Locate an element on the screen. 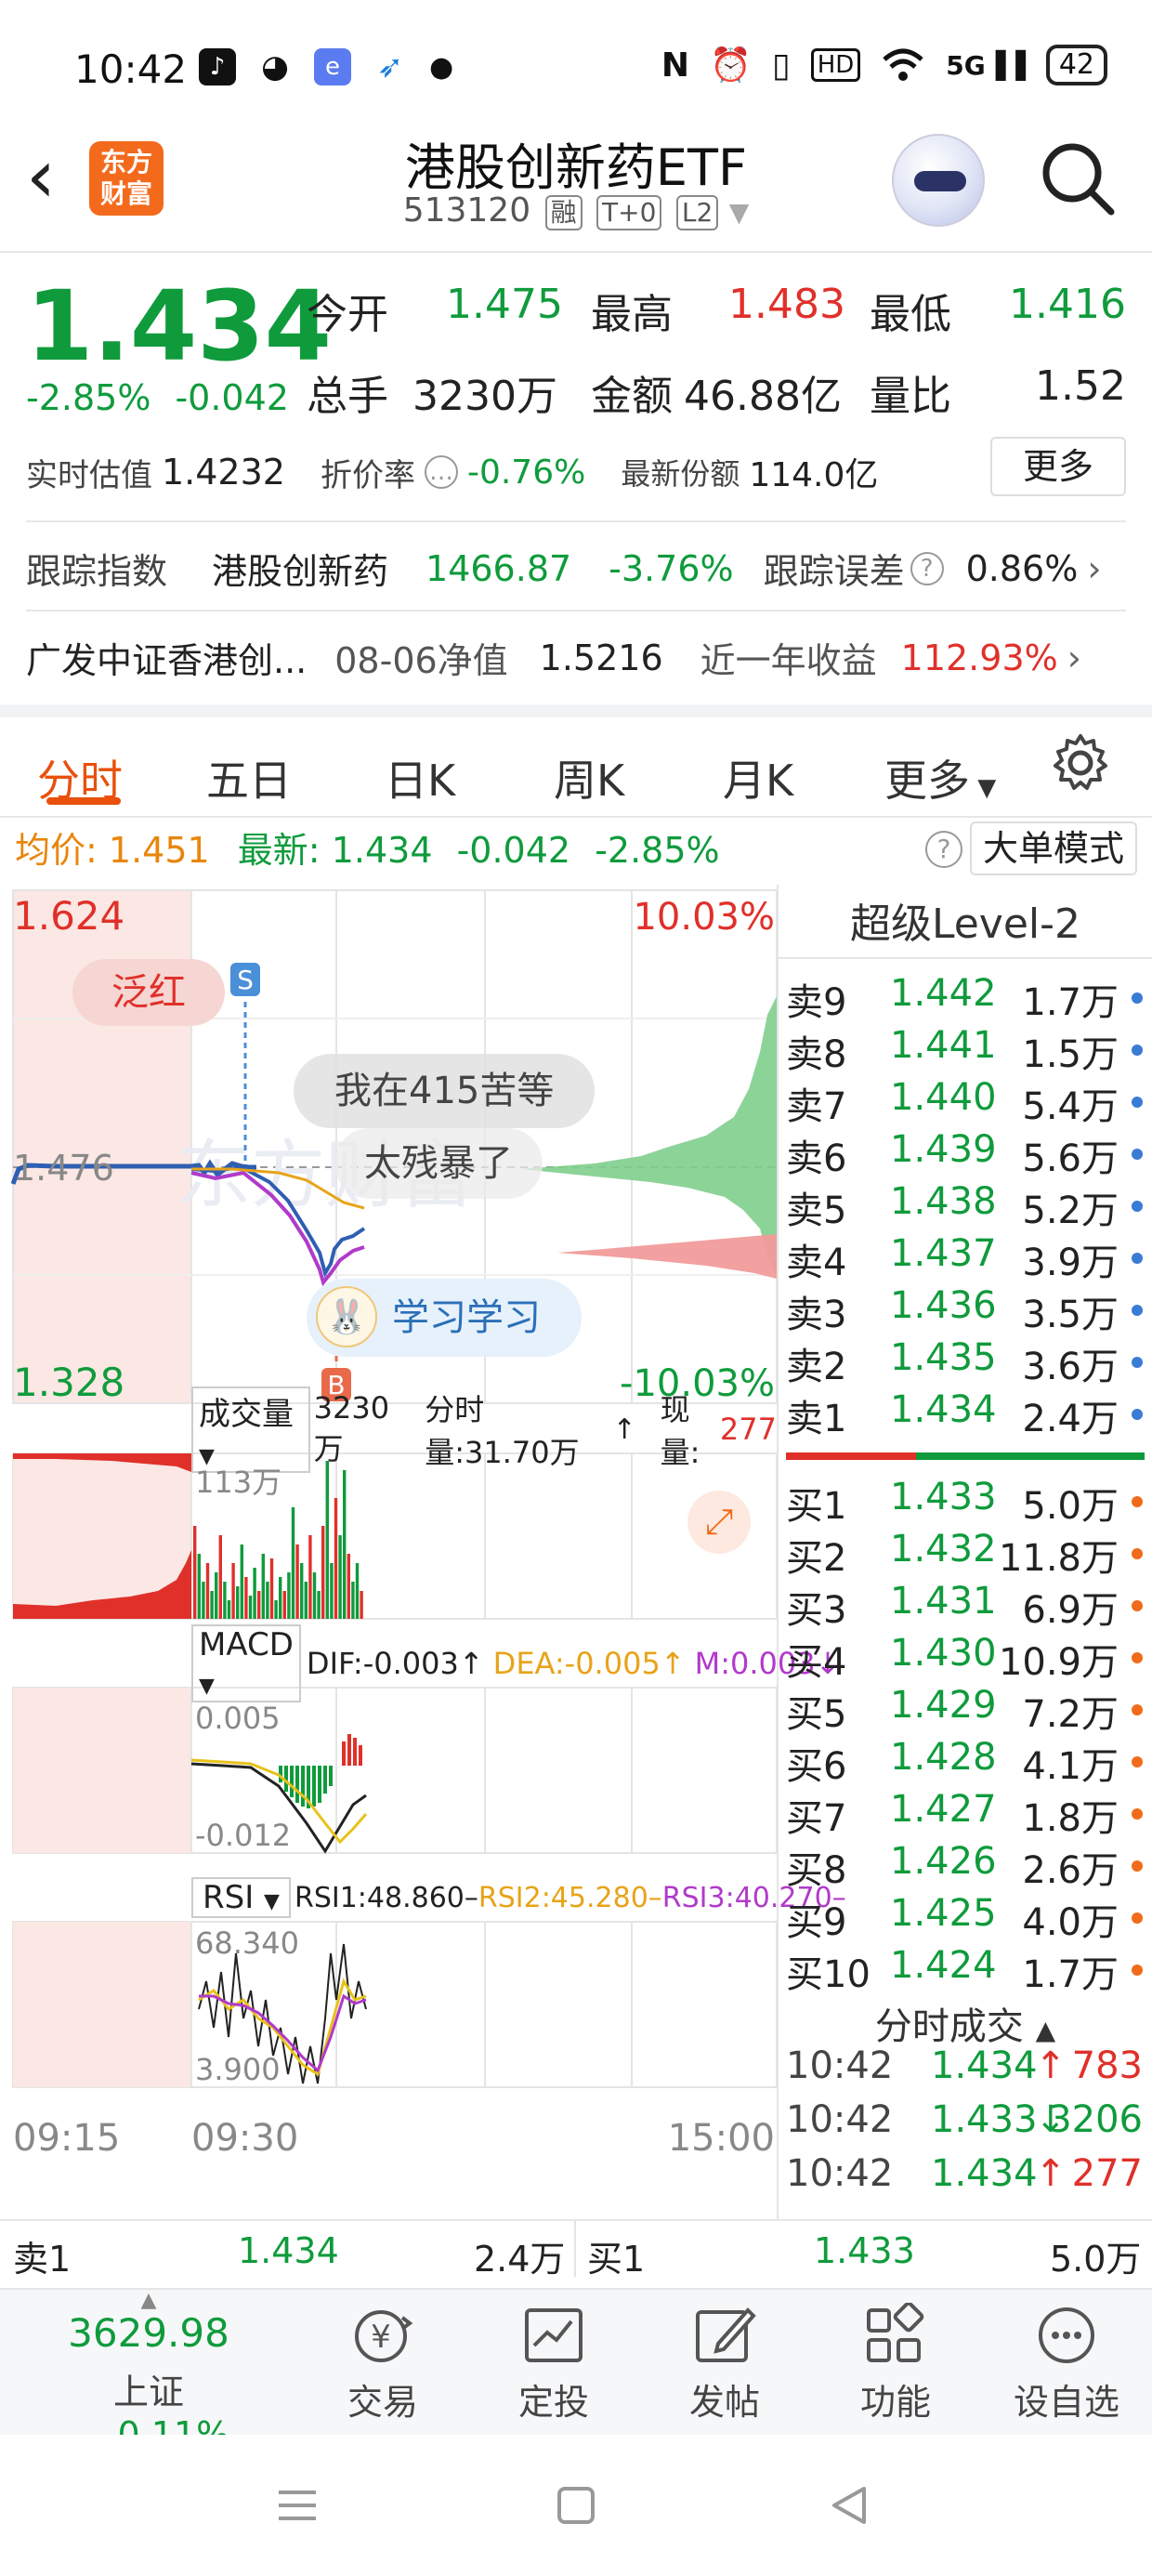 The image size is (1152, 2576). search-icon is located at coordinates (1078, 178).